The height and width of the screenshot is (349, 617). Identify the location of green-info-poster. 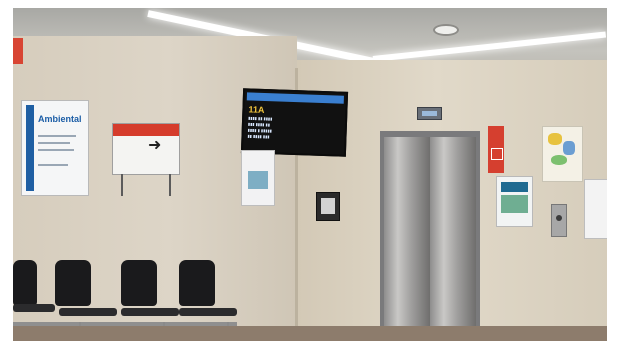
(514, 201).